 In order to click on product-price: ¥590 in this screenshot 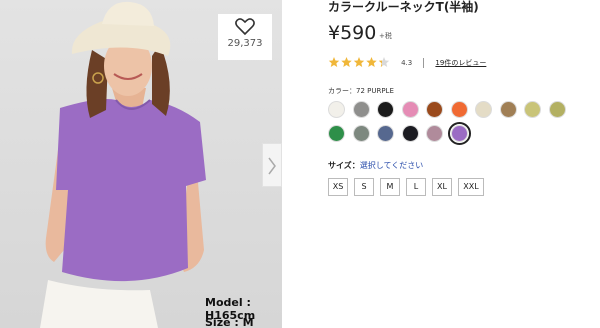, I will do `click(352, 33)`.